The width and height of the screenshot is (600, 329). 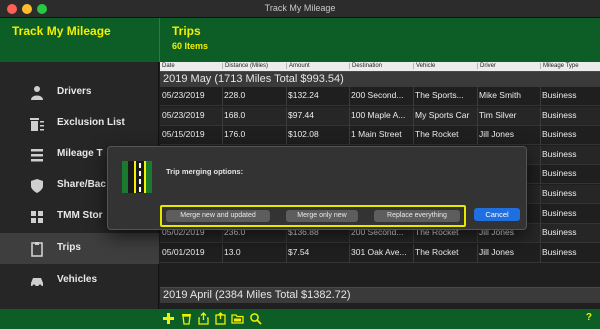 What do you see at coordinates (218, 216) in the screenshot?
I see `merge-new-and-updated-button: Merge new and updated` at bounding box center [218, 216].